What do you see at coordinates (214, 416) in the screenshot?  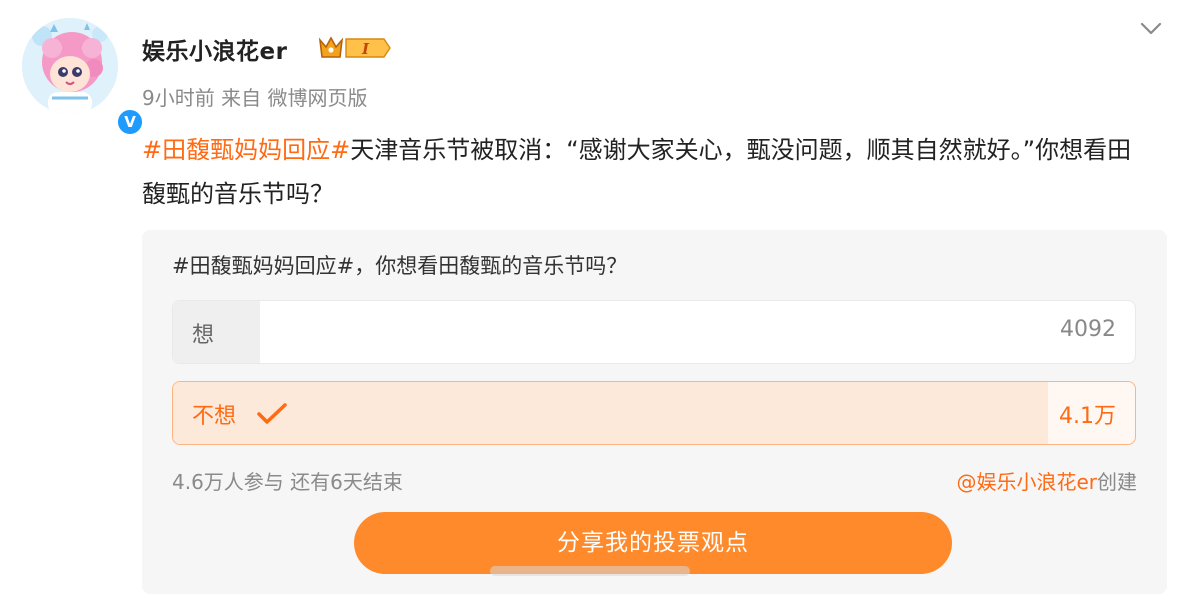 I see `vote-option-label: 不想` at bounding box center [214, 416].